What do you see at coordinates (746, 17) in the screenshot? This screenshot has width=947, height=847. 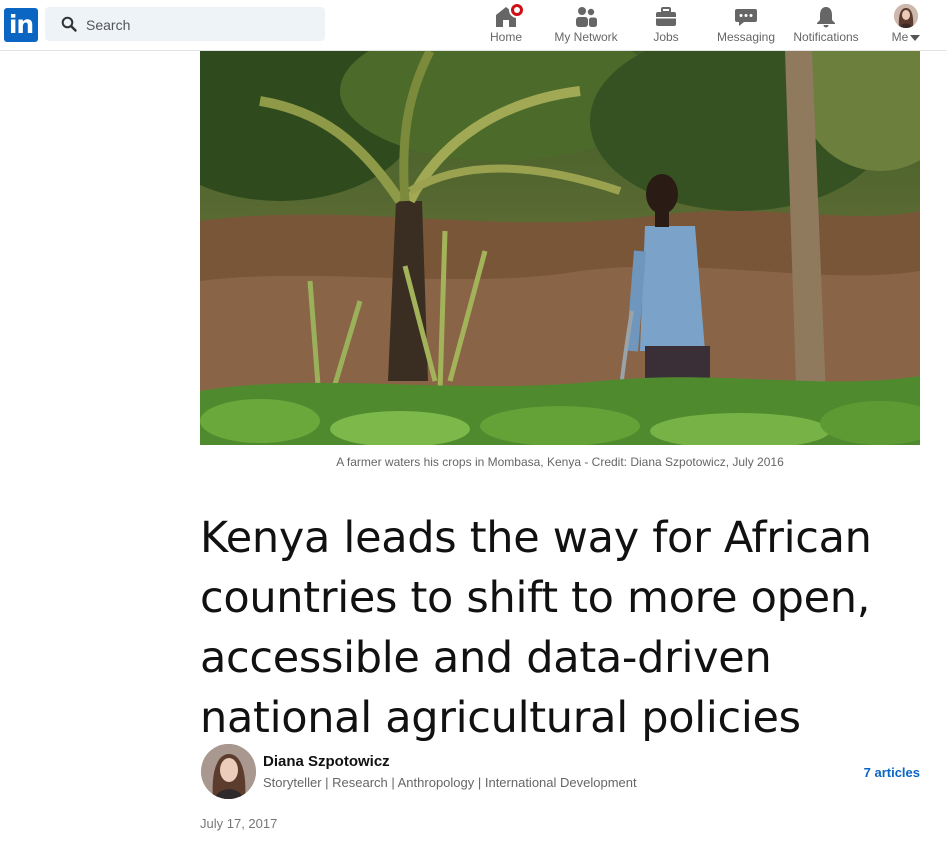 I see `chat-icon` at bounding box center [746, 17].